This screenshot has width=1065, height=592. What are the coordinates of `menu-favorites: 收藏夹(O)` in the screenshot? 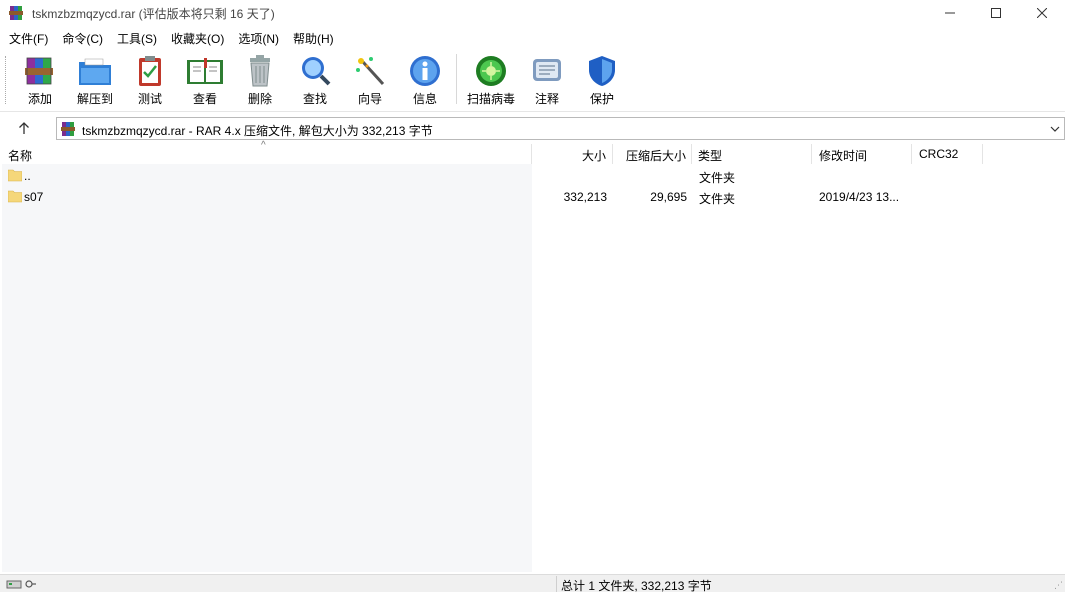 It's located at (197, 38).